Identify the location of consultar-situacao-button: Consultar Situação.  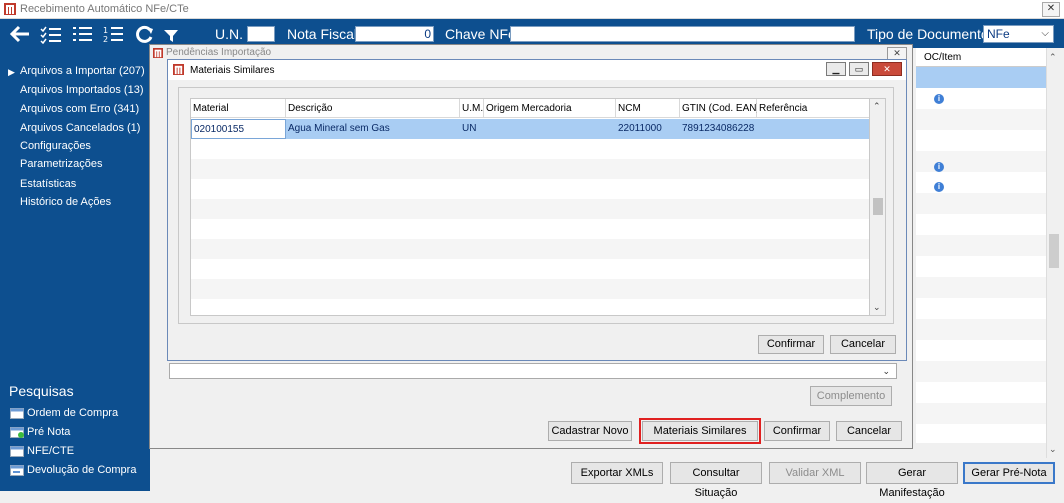
(716, 480).